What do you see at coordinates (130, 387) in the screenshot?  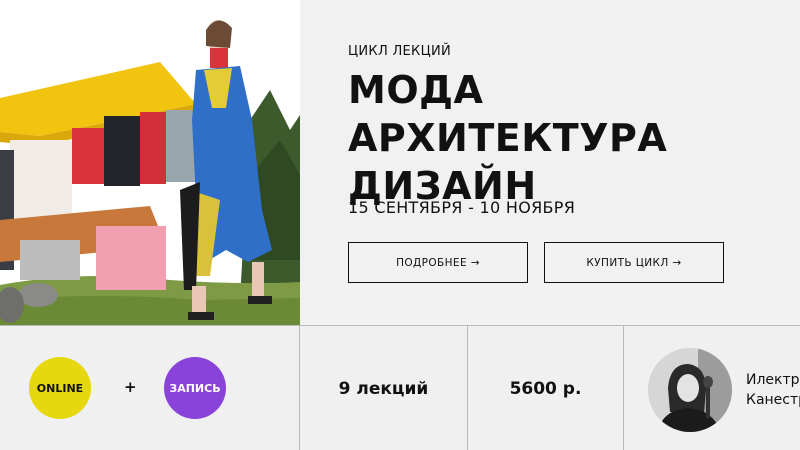 I see `plus-sign: +` at bounding box center [130, 387].